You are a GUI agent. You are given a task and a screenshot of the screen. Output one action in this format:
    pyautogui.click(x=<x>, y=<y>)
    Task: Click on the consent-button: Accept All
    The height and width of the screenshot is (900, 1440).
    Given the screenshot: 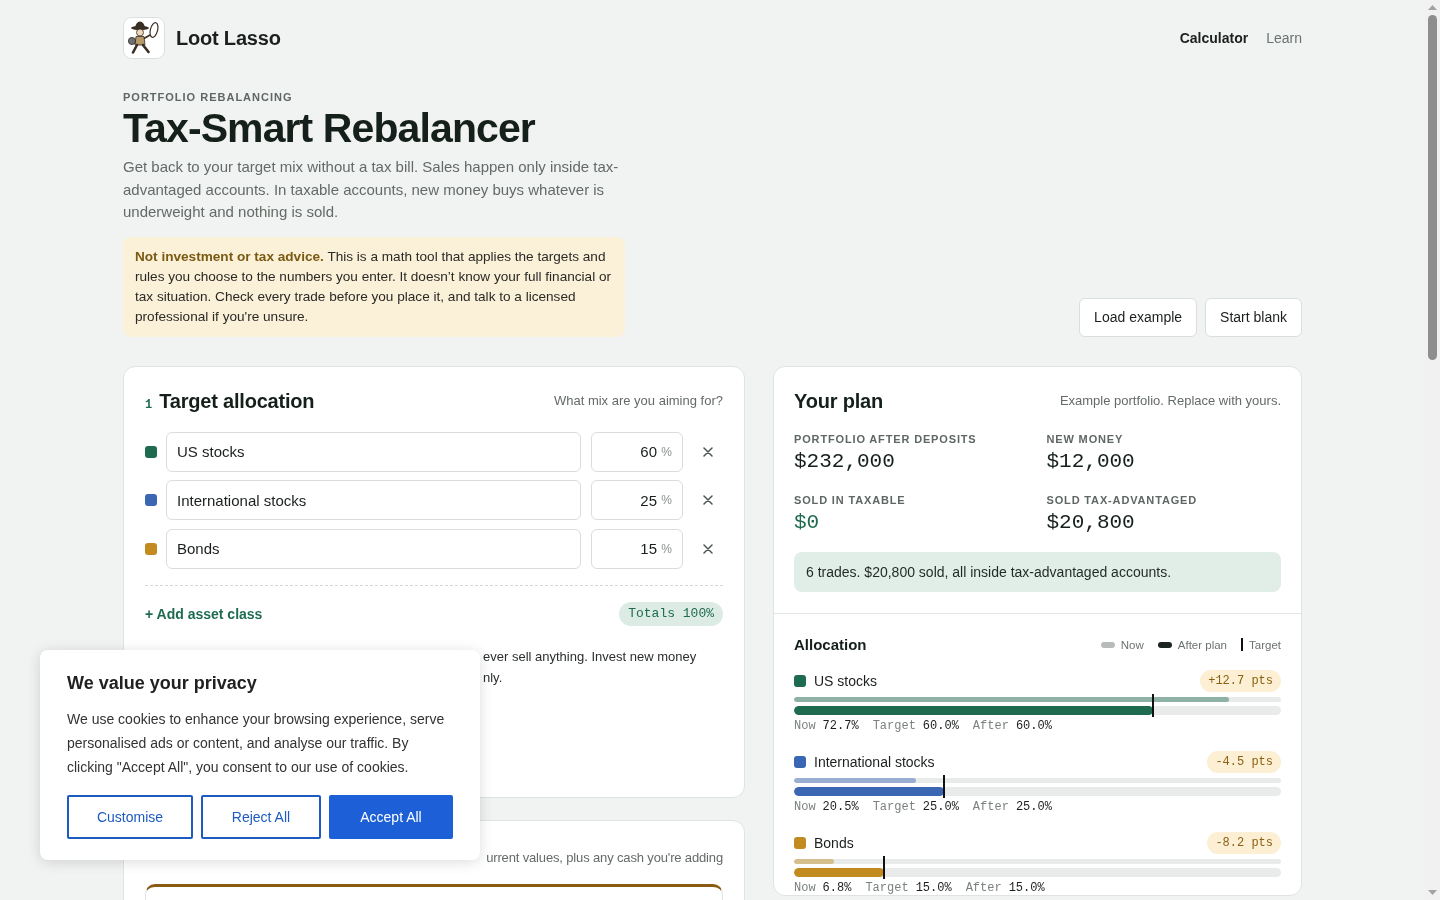 What is the action you would take?
    pyautogui.click(x=391, y=817)
    